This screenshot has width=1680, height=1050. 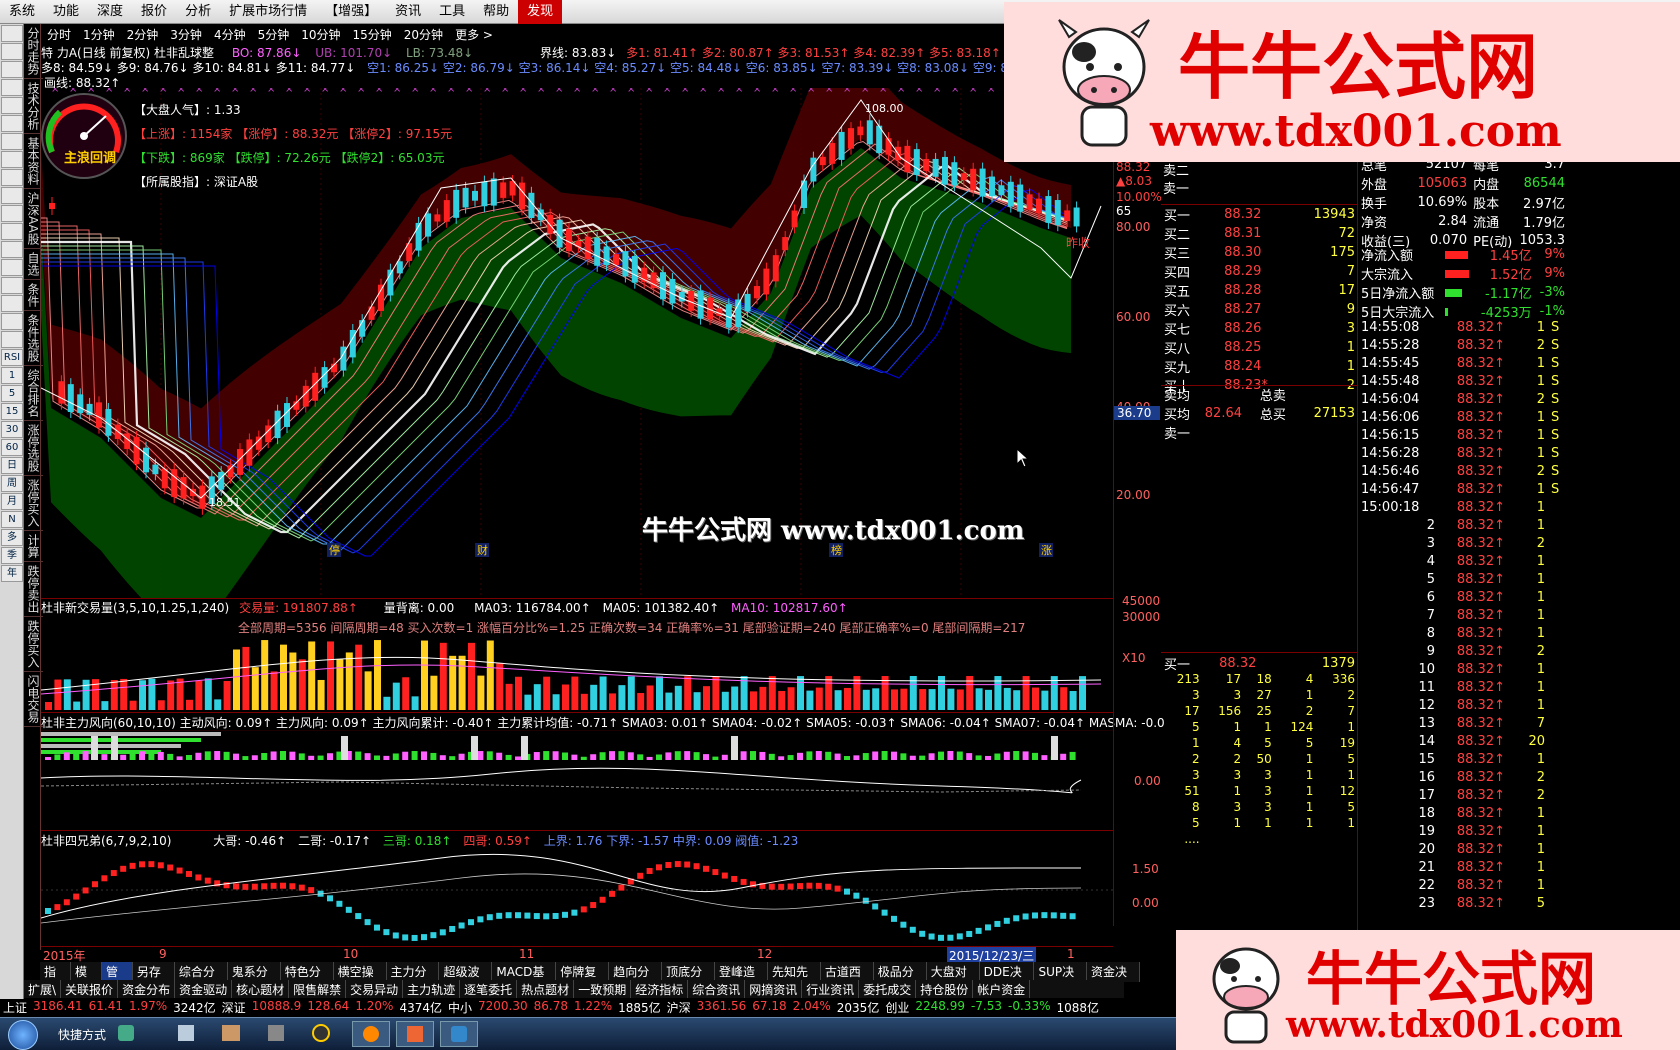 I want to click on buy-level-row: 买一 88.32 13943, so click(x=1259, y=214).